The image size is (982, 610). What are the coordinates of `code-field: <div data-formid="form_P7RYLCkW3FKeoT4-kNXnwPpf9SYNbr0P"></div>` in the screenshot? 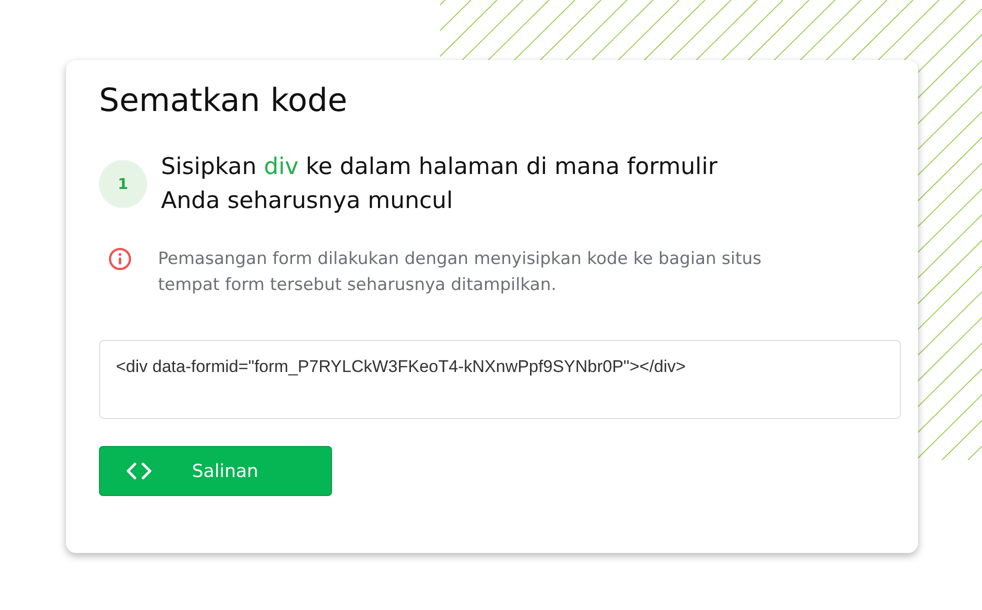 It's located at (500, 379).